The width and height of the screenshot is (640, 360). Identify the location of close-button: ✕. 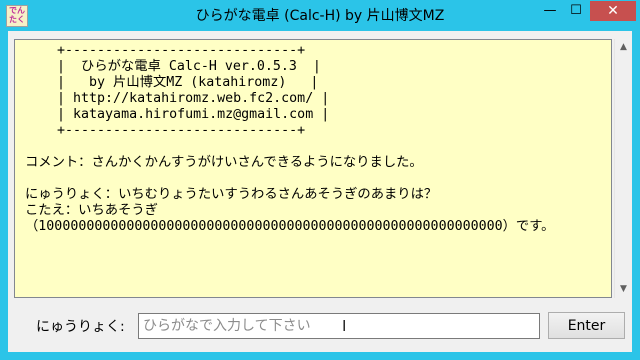
(613, 11).